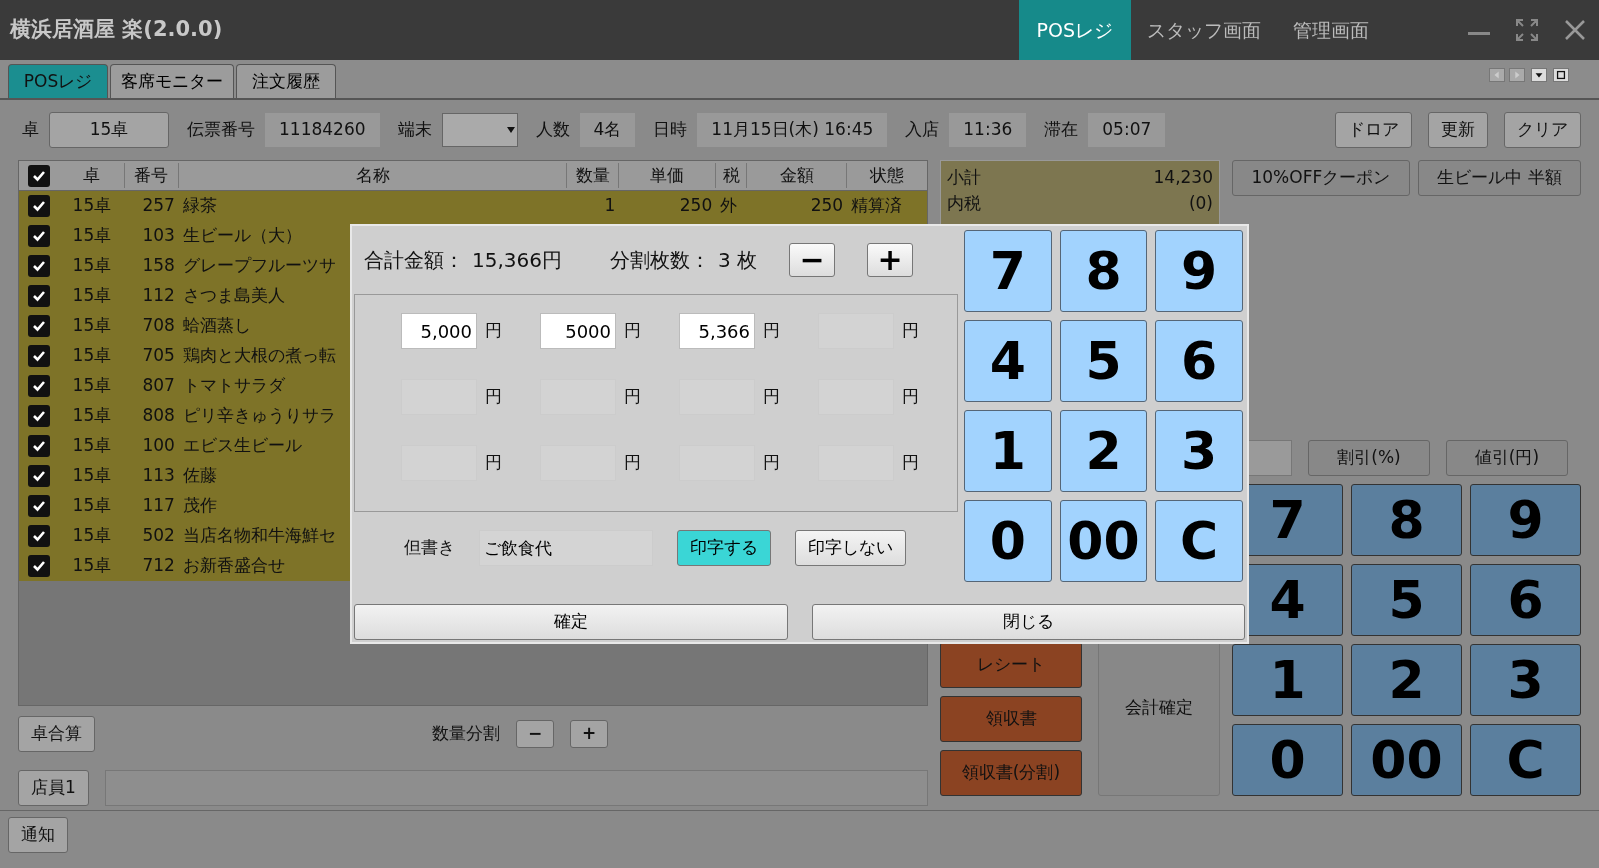 The width and height of the screenshot is (1599, 868). What do you see at coordinates (259, 535) in the screenshot?
I see `table-cell: 当店名物和牛海鮮セ` at bounding box center [259, 535].